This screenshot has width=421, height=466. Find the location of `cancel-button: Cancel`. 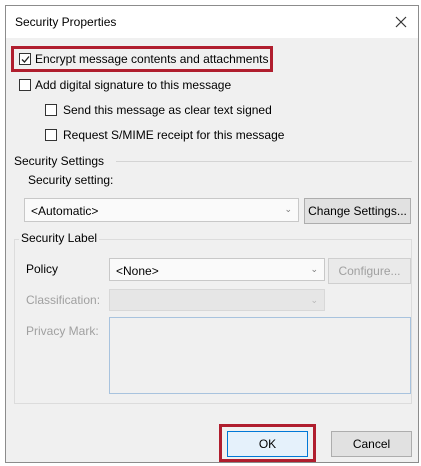

cancel-button: Cancel is located at coordinates (371, 444).